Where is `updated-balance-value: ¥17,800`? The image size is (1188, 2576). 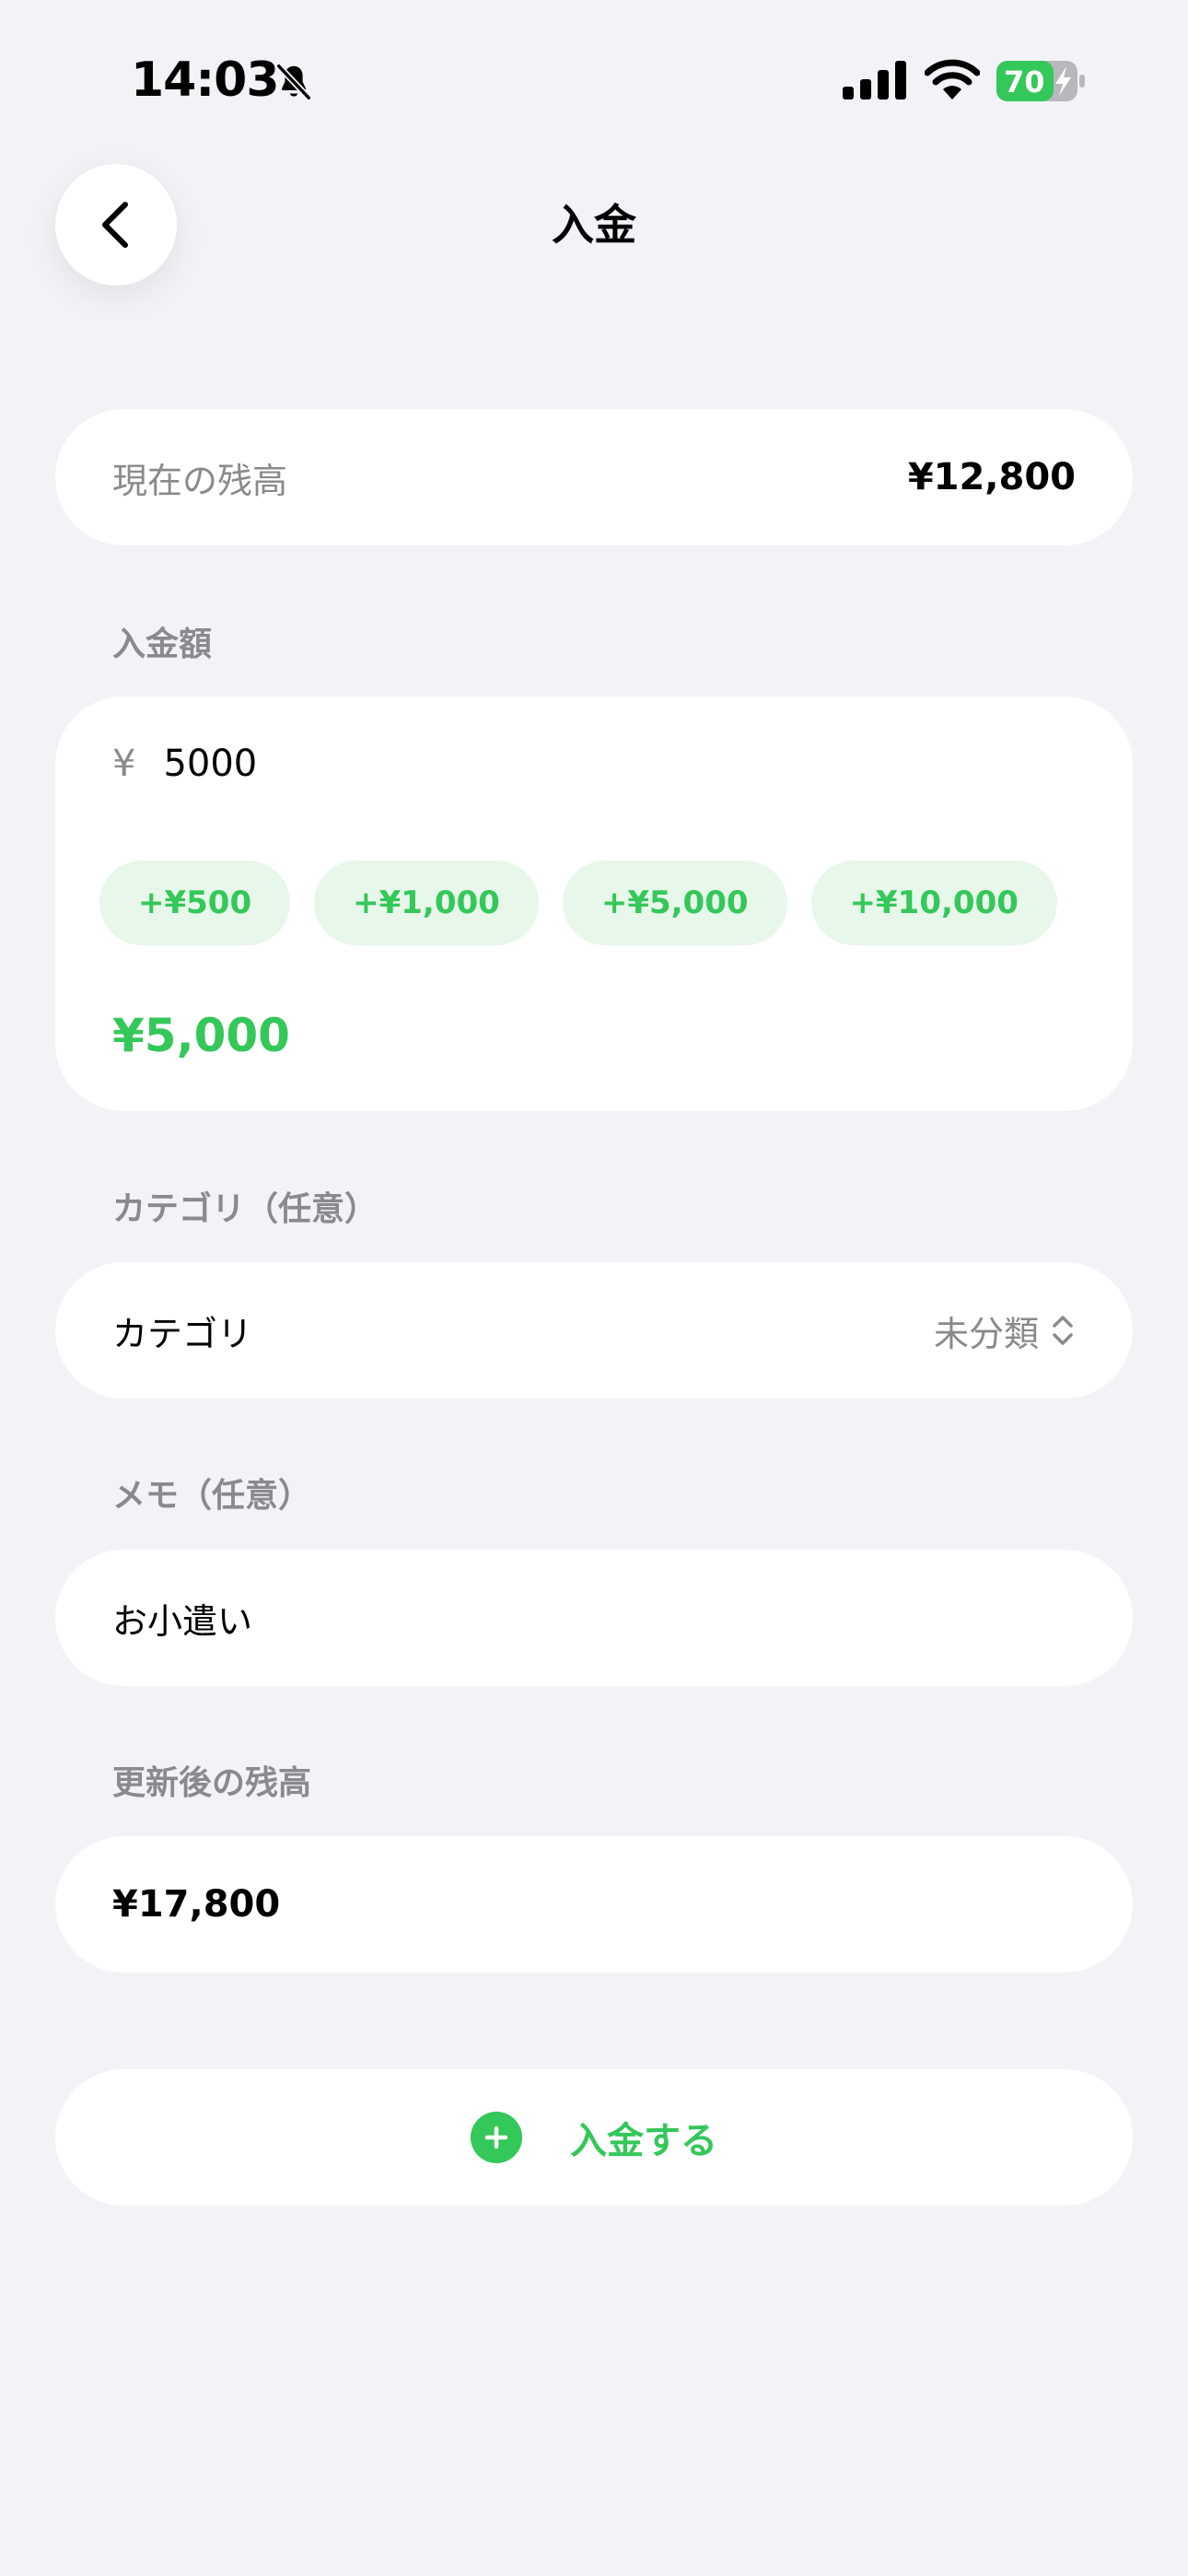
updated-balance-value: ¥17,800 is located at coordinates (196, 1905).